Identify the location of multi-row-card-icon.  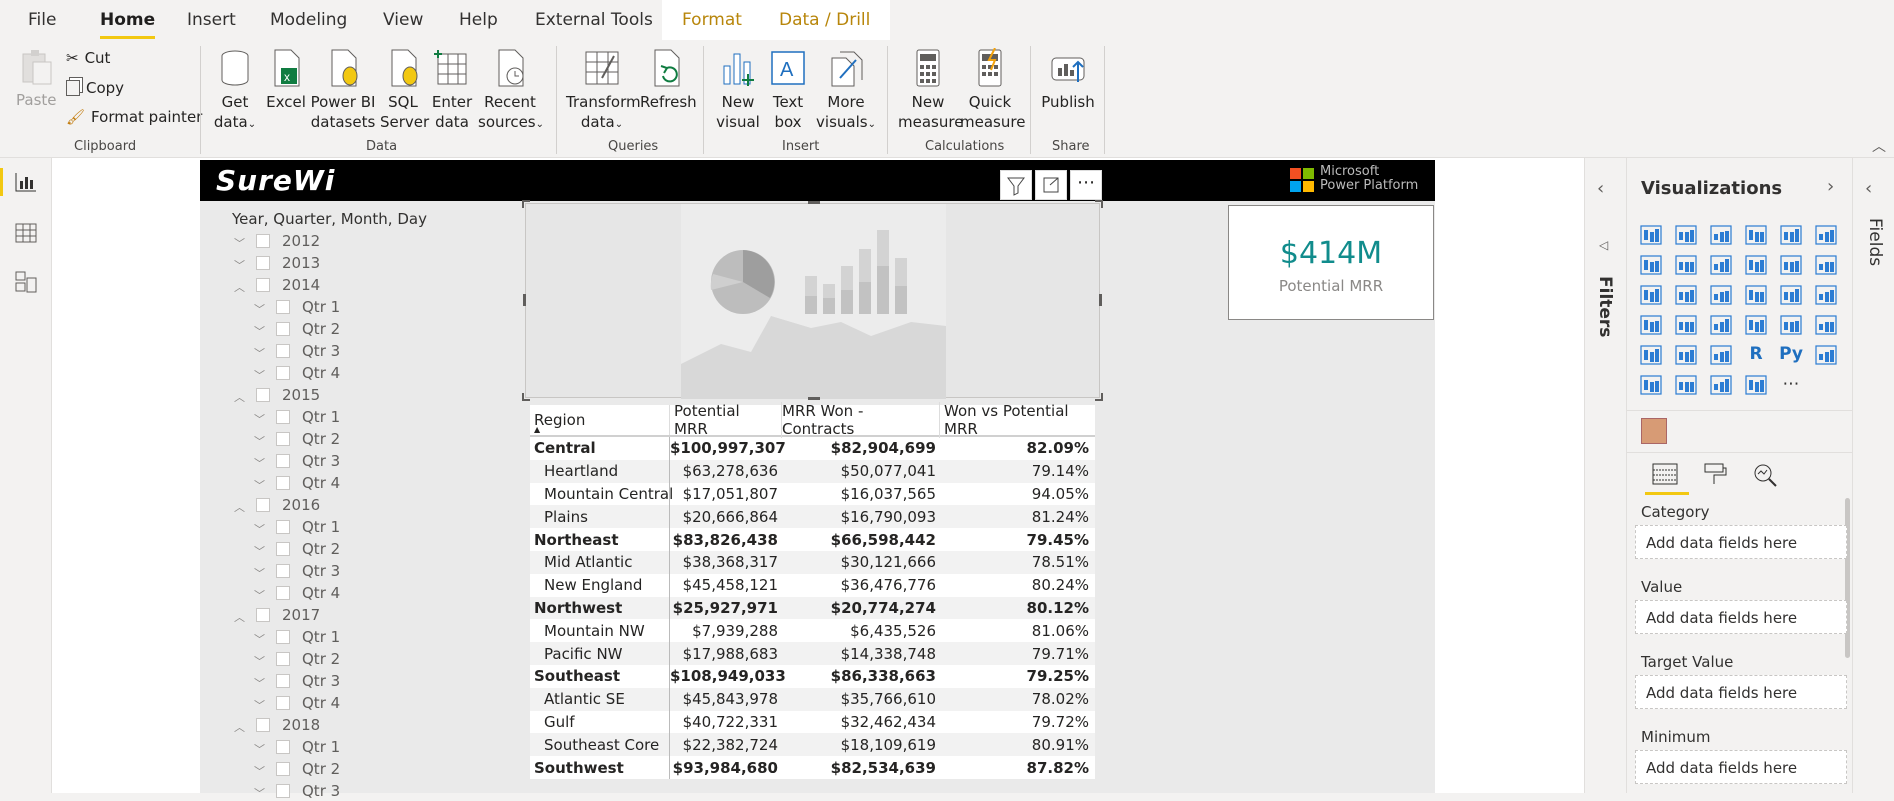
(1791, 325).